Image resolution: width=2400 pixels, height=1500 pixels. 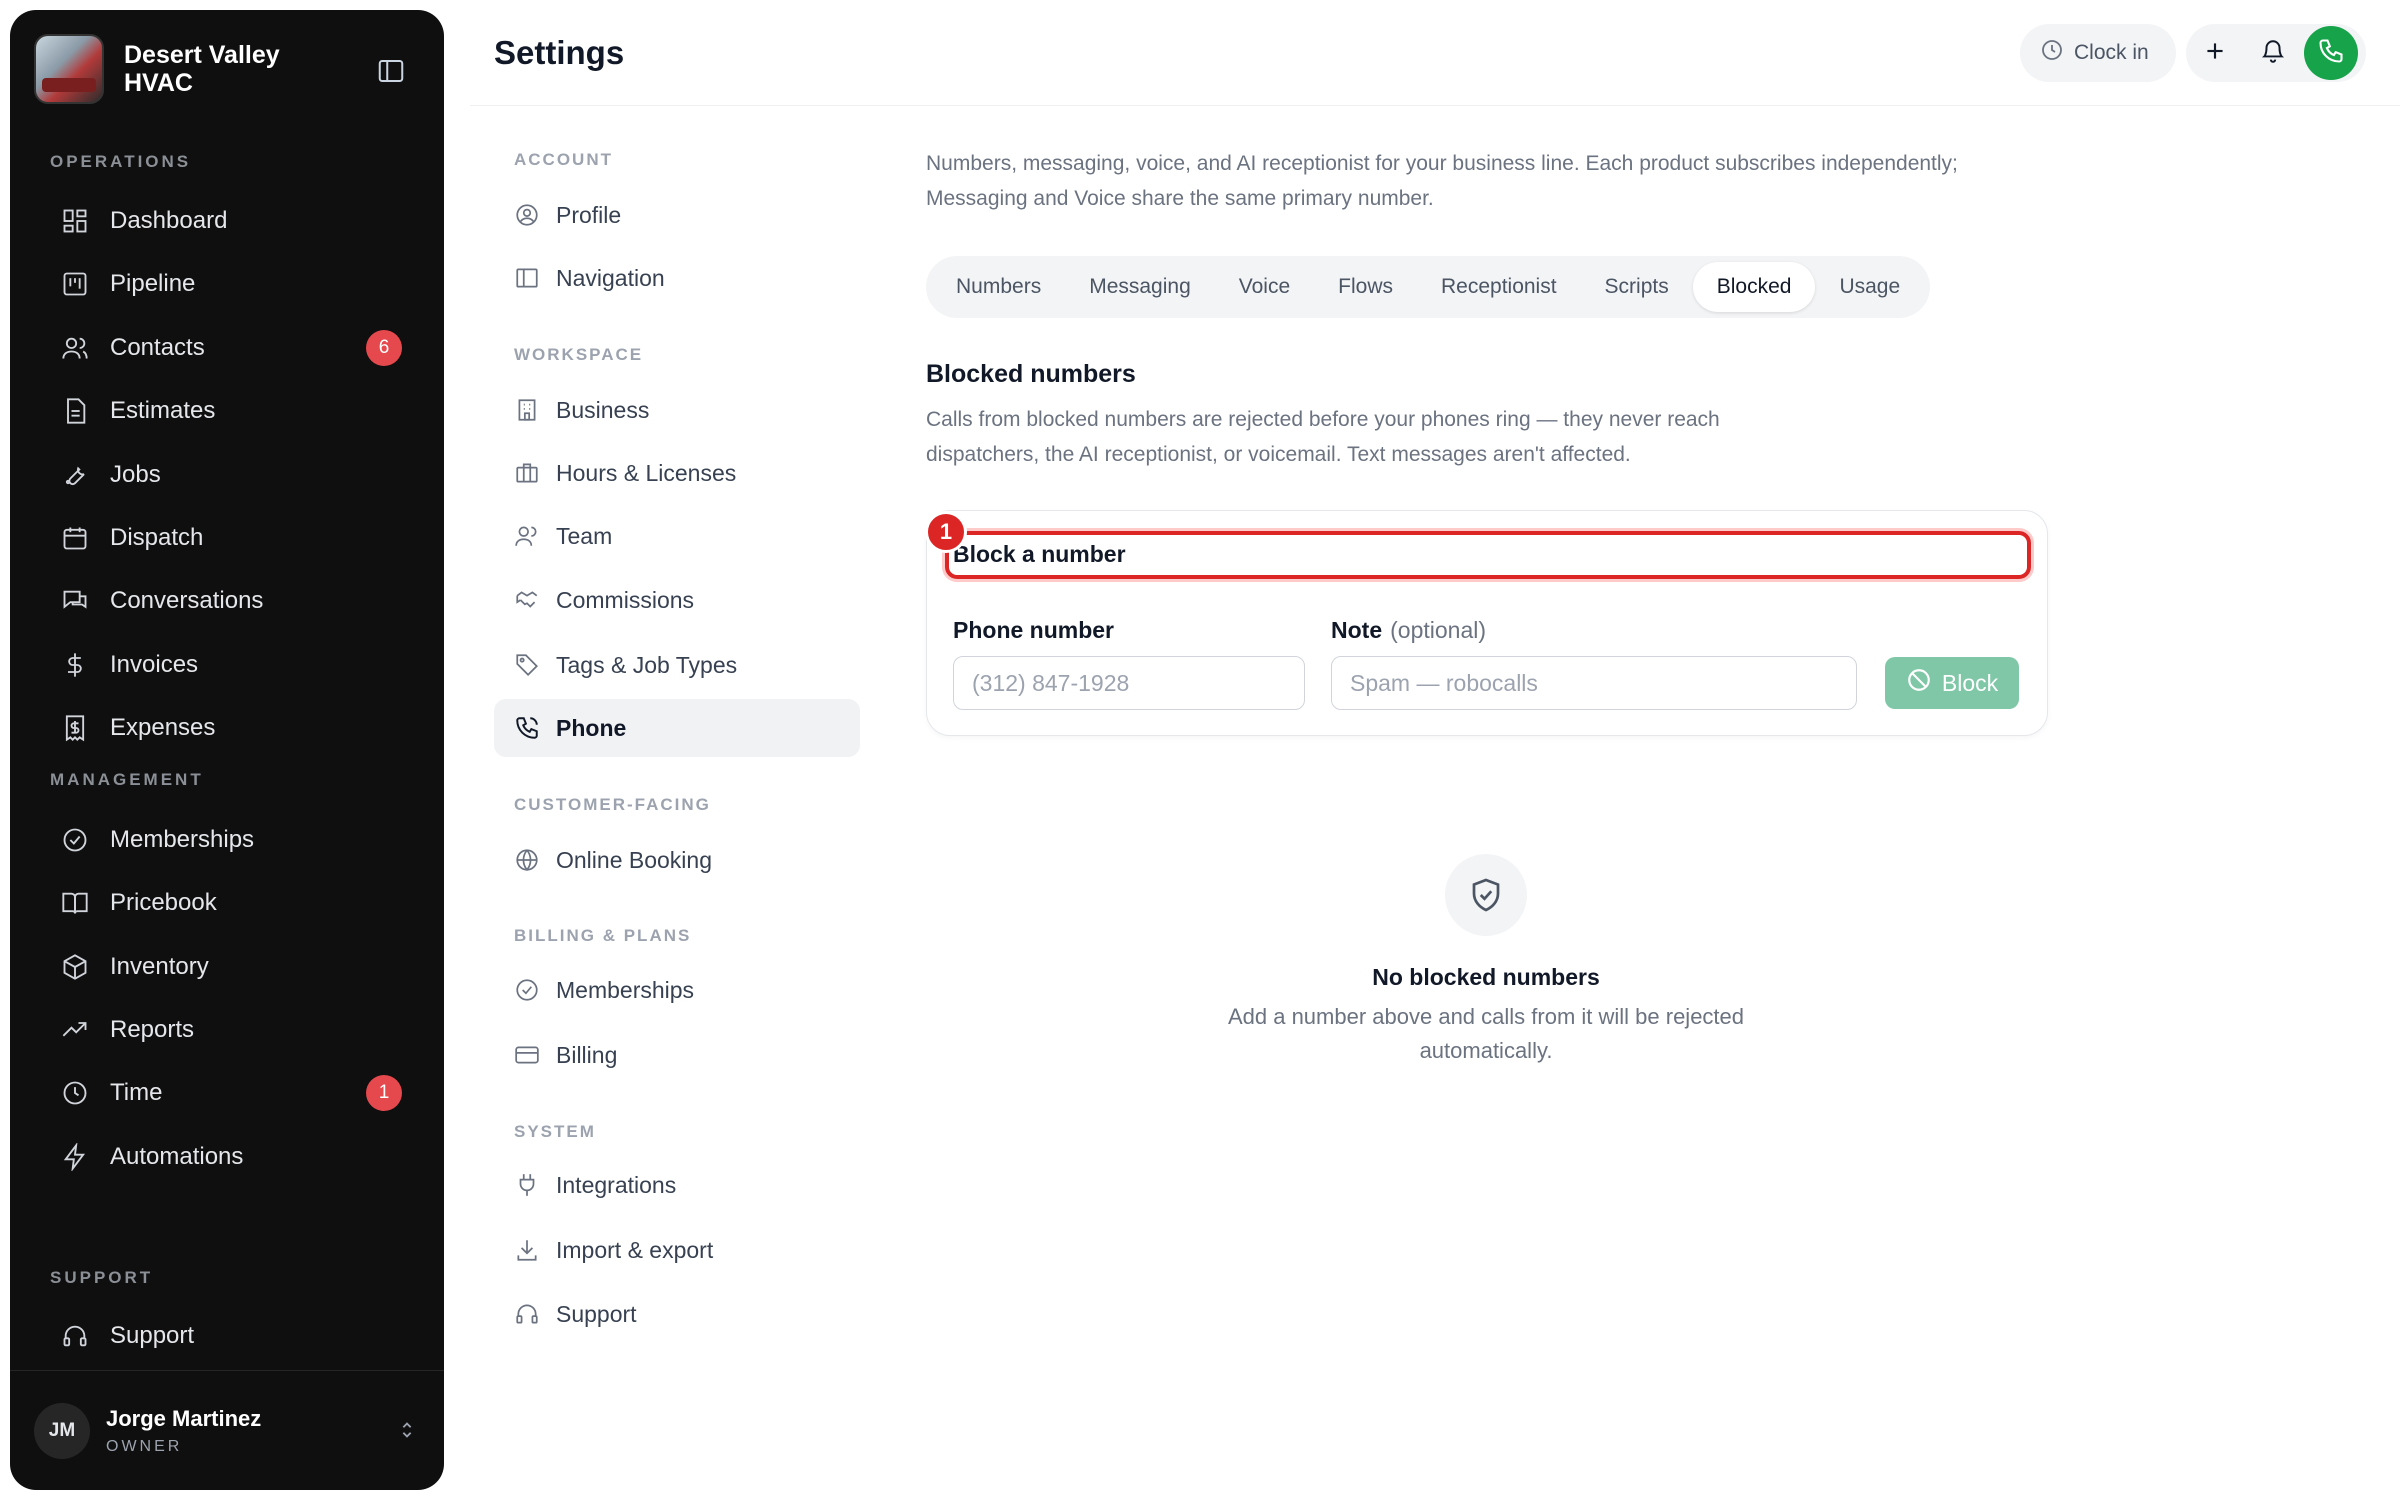 I want to click on sidebar-item-reports: Reports, so click(x=232, y=1030).